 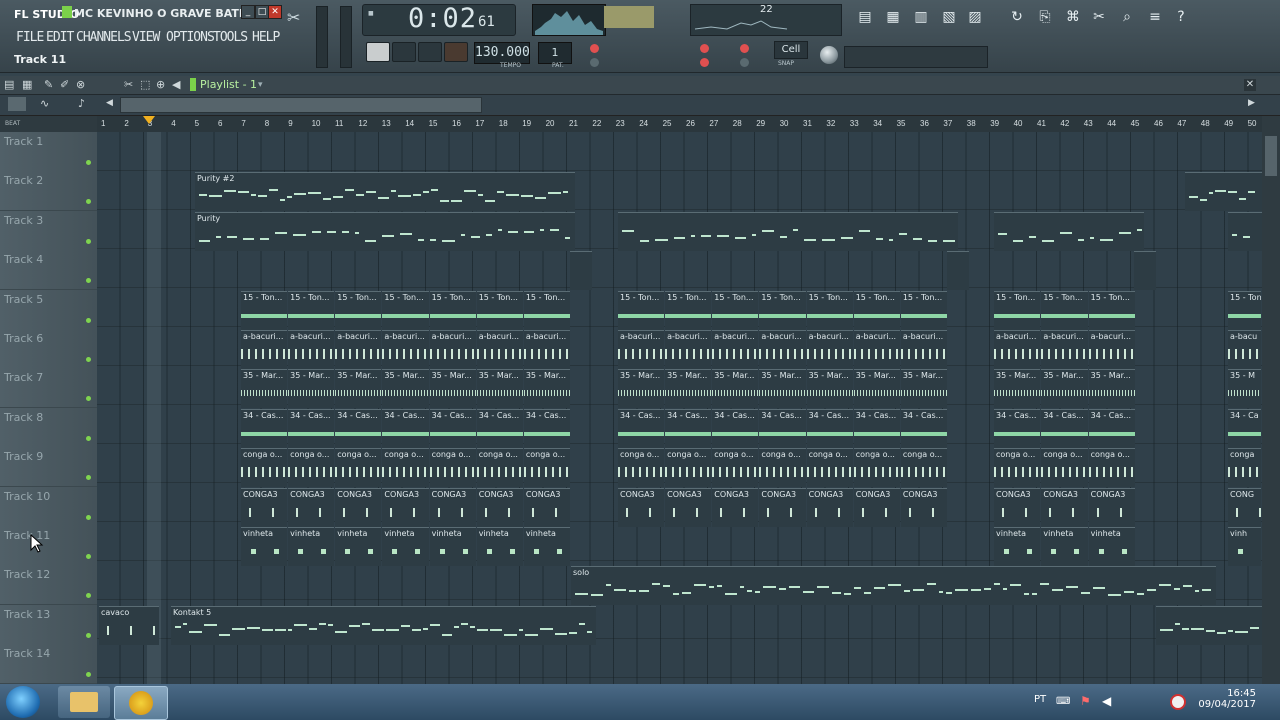 I want to click on plugin-picker, so click(x=916, y=57).